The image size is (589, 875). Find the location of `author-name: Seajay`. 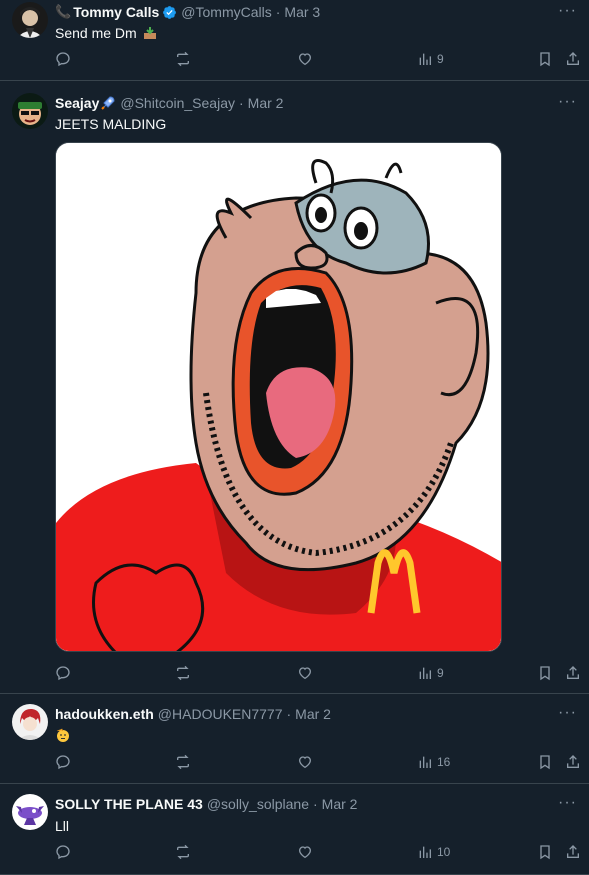

author-name: Seajay is located at coordinates (77, 103).